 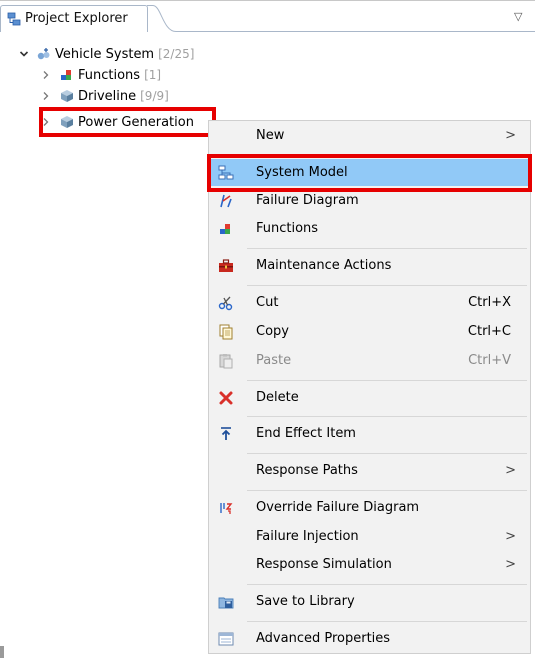 What do you see at coordinates (307, 536) in the screenshot?
I see `menu-label: Failure Injection` at bounding box center [307, 536].